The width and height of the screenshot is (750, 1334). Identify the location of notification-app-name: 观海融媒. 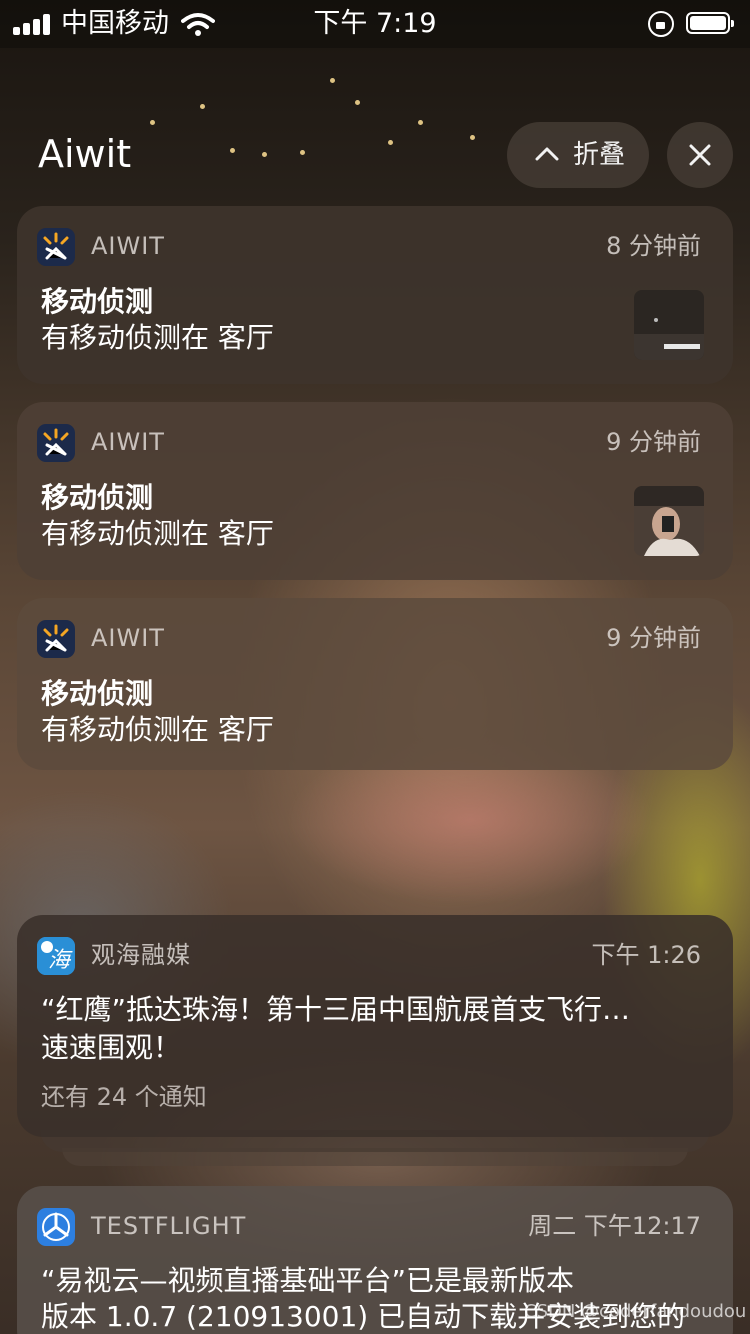
(141, 955).